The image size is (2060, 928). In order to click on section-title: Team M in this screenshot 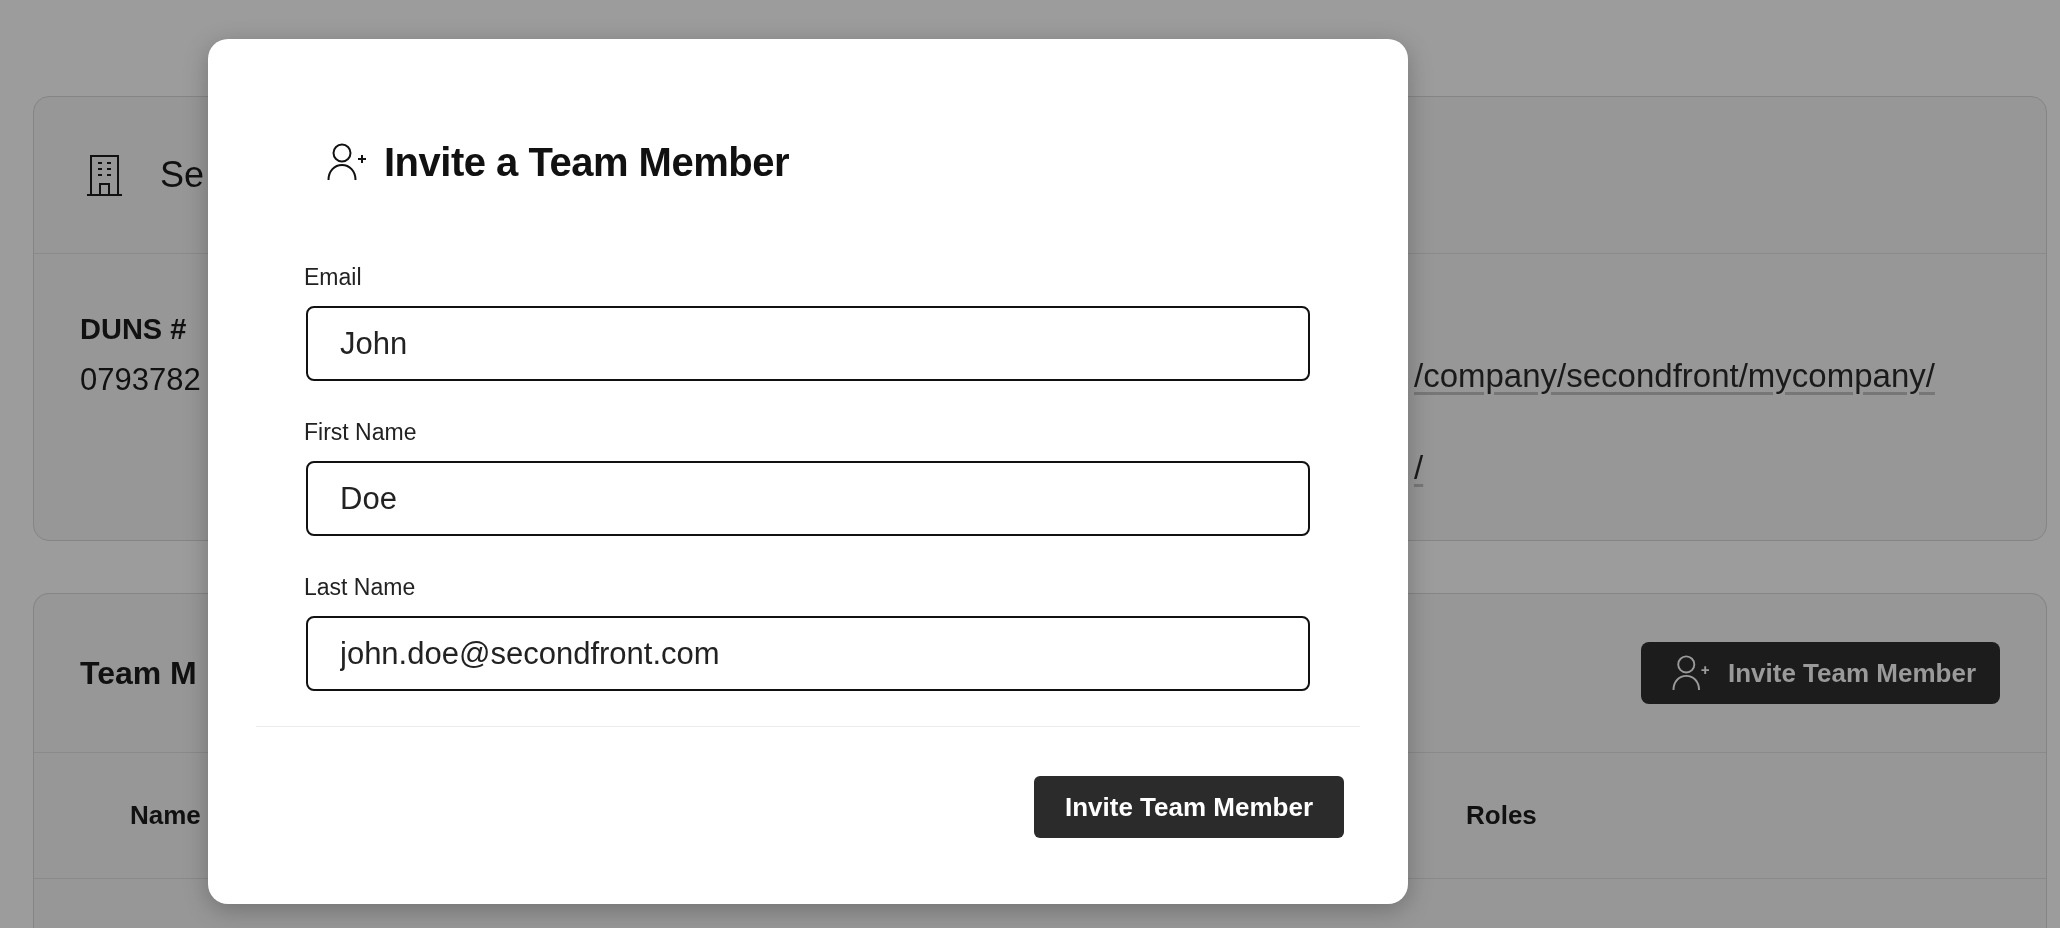, I will do `click(138, 673)`.